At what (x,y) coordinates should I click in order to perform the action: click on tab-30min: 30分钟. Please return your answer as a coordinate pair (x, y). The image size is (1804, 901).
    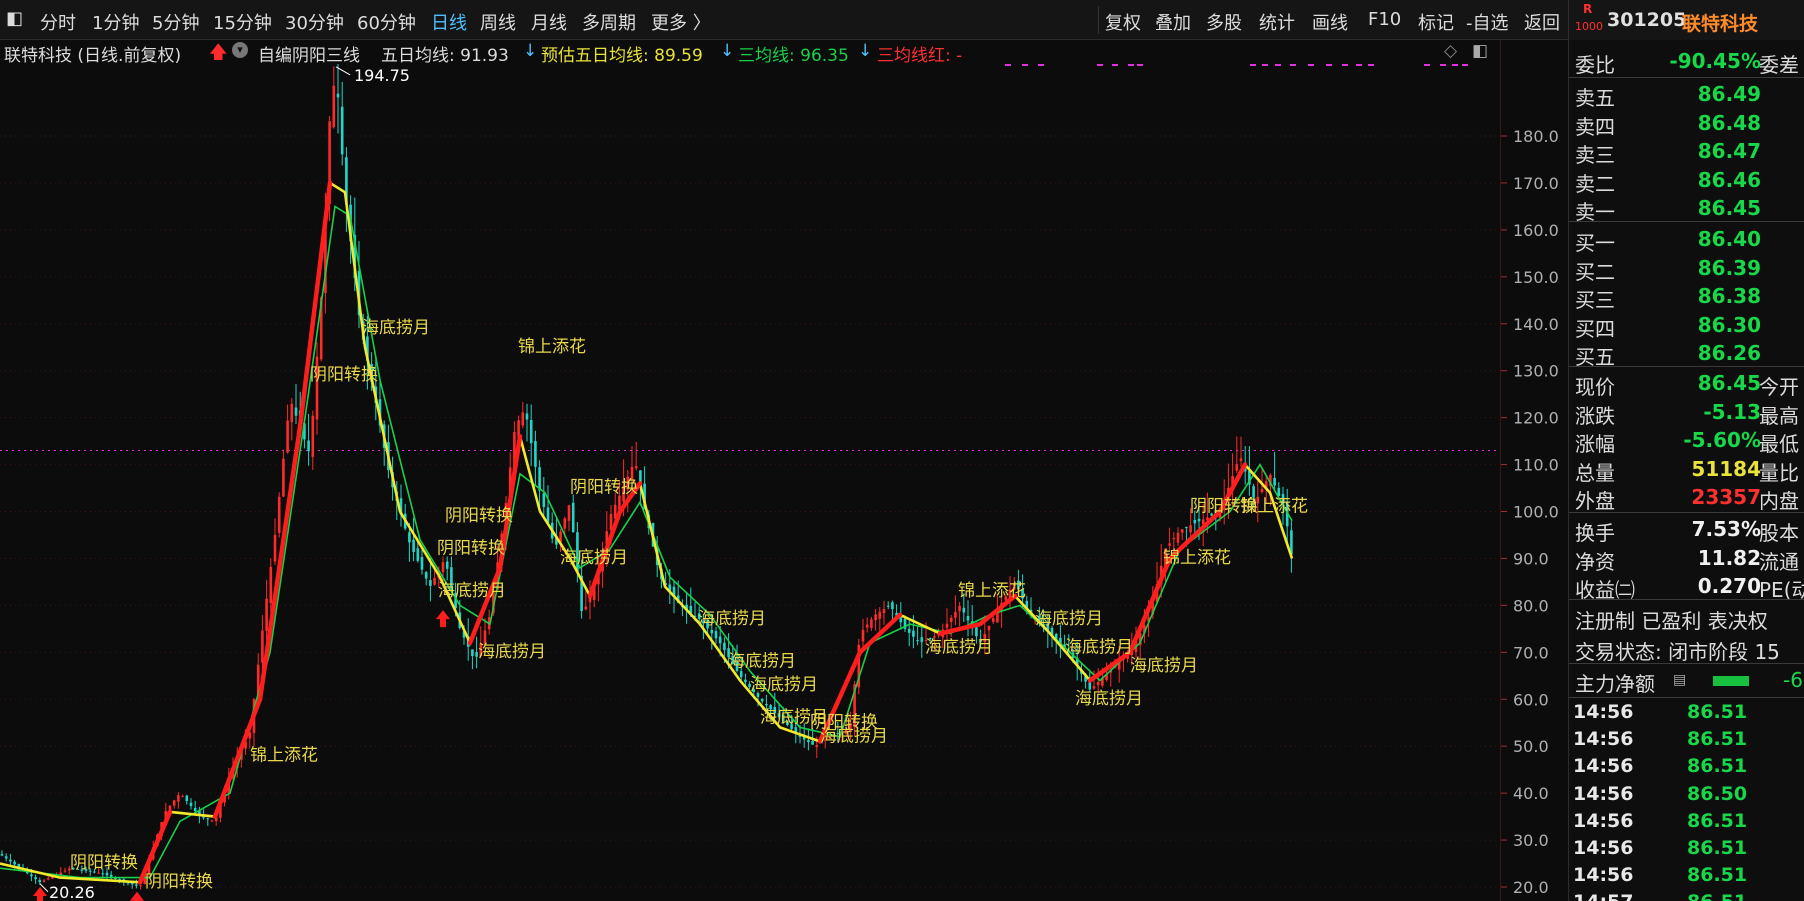
    Looking at the image, I should click on (314, 22).